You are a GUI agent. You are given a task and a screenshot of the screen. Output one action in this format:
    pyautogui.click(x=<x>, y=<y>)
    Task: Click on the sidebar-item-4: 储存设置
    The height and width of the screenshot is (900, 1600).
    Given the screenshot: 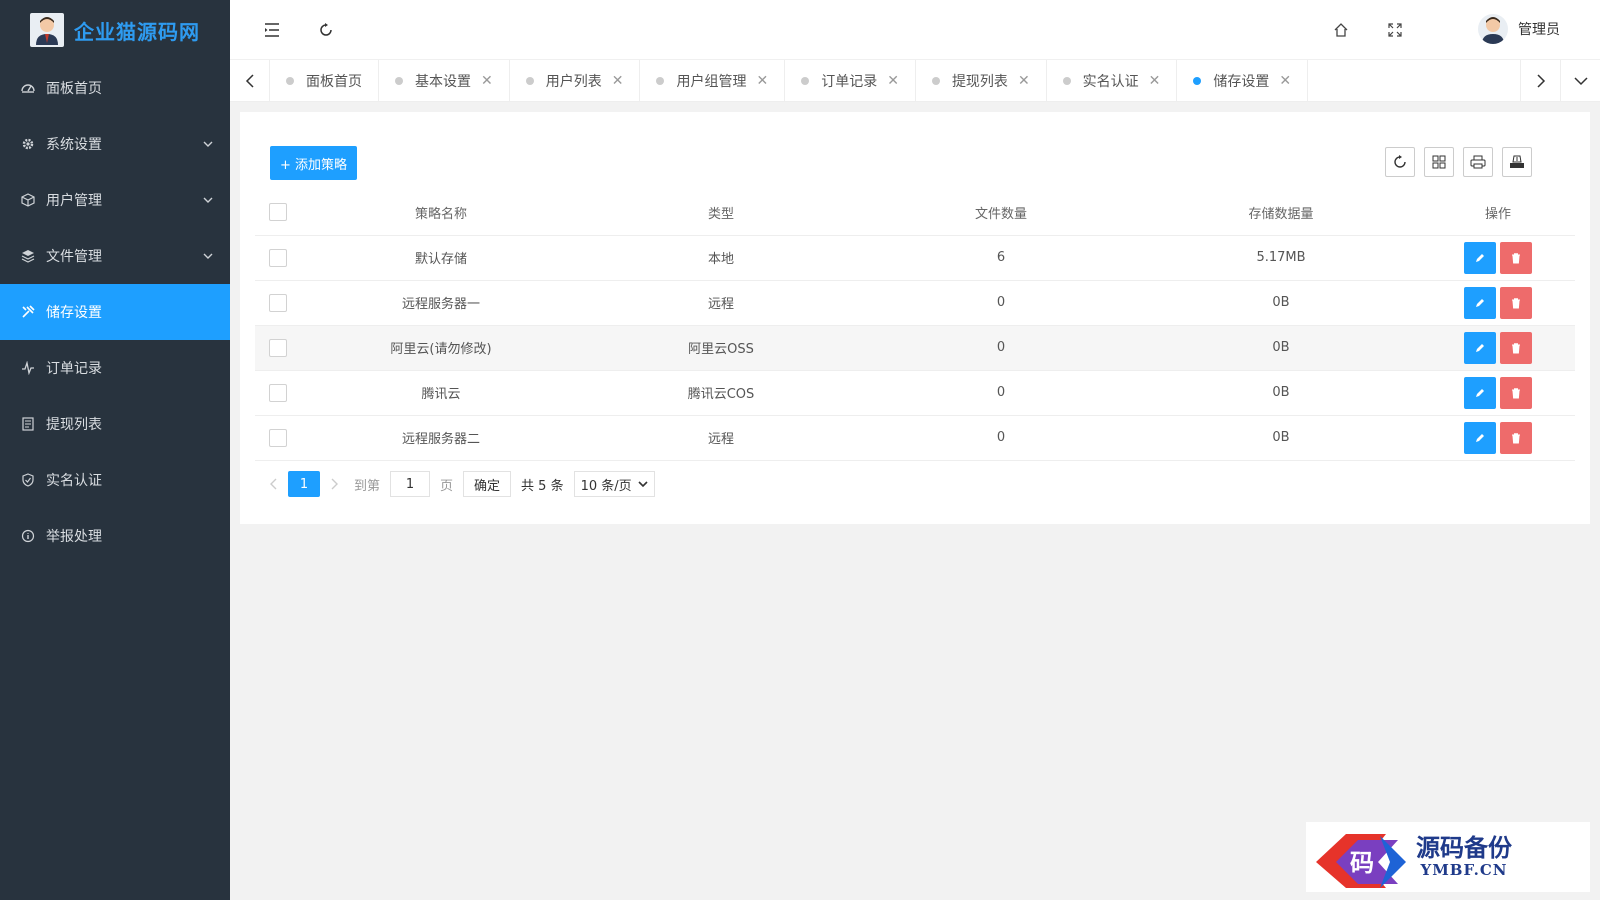 What is the action you would take?
    pyautogui.click(x=115, y=312)
    